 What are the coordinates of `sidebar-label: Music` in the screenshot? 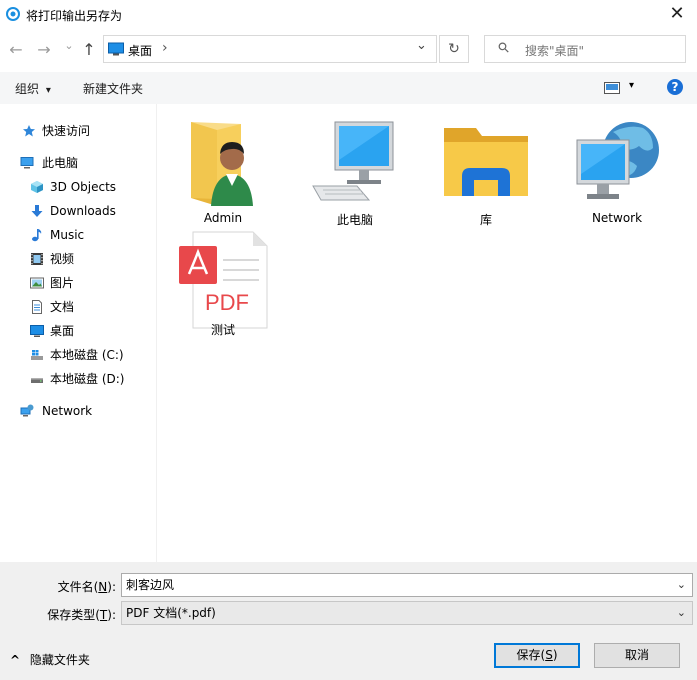 It's located at (67, 235).